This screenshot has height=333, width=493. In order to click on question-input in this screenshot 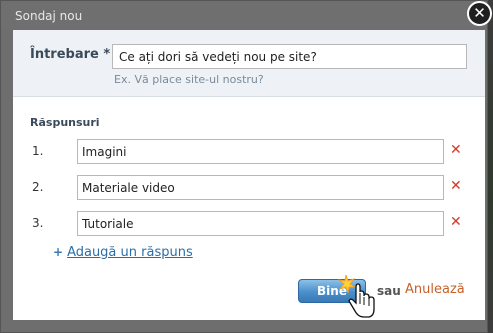, I will do `click(289, 56)`.